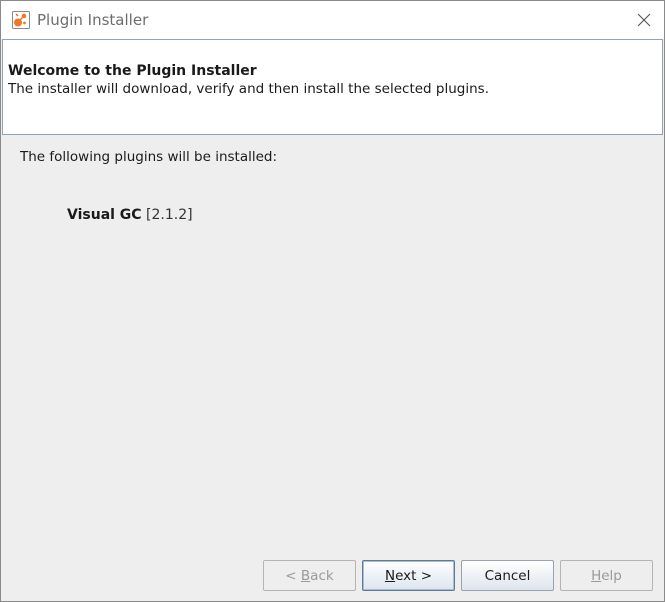 This screenshot has width=665, height=602. What do you see at coordinates (132, 71) in the screenshot?
I see `welcome-title: Welcome to the Plugin Installer` at bounding box center [132, 71].